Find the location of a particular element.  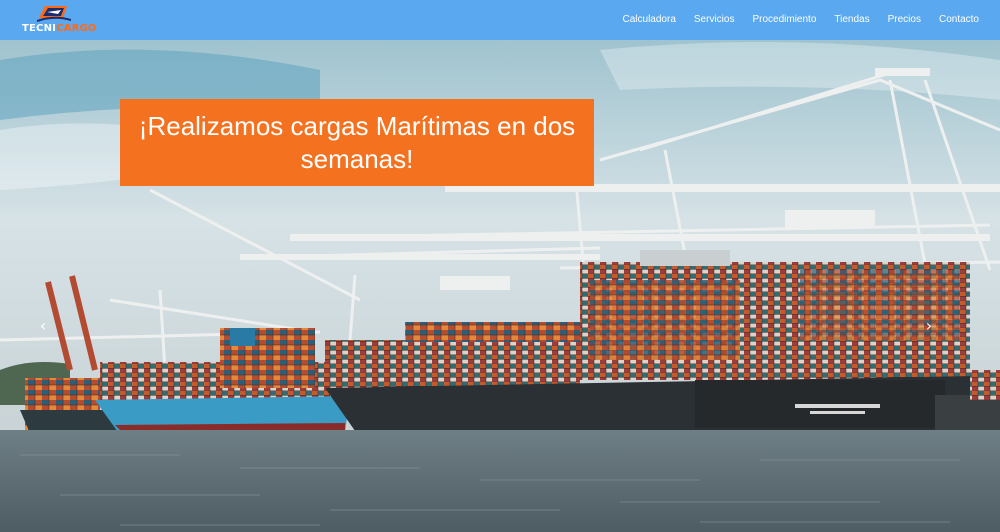

nav-link-tiendas: Tiendas is located at coordinates (851, 20).